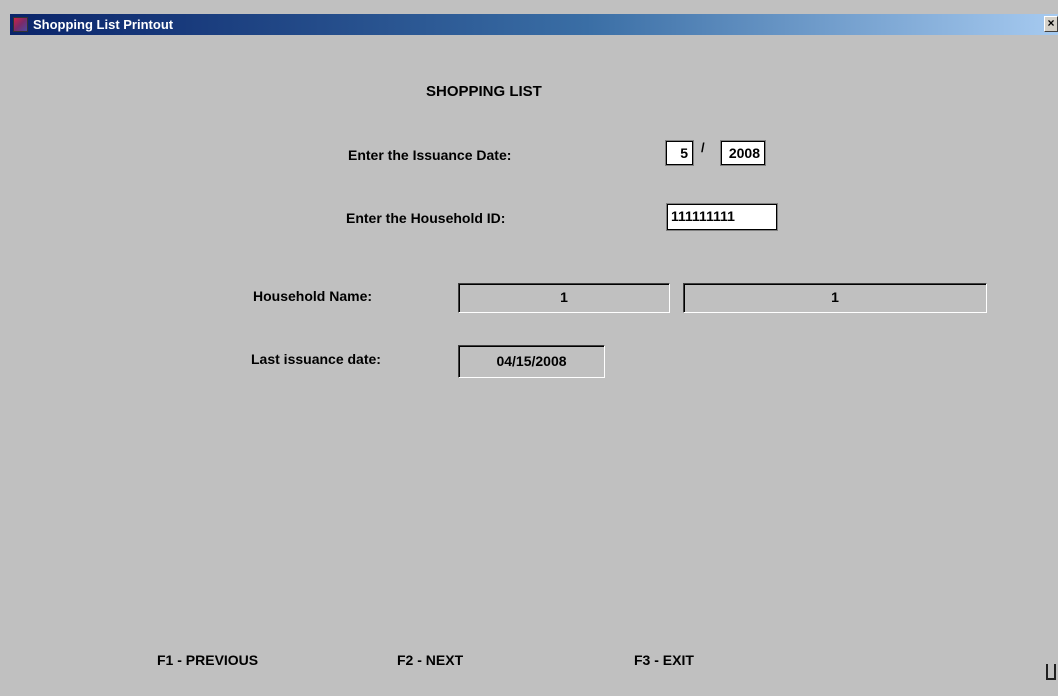 The width and height of the screenshot is (1058, 696). I want to click on issuance-year-input: 2008, so click(743, 153).